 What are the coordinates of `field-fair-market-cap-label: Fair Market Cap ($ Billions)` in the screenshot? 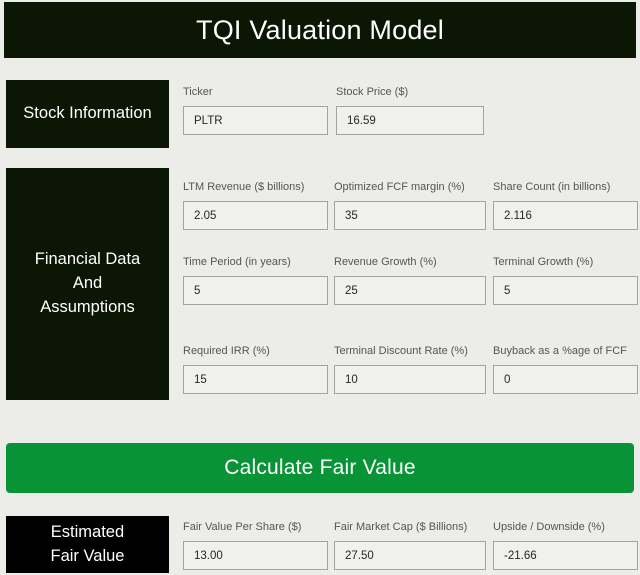 It's located at (401, 527).